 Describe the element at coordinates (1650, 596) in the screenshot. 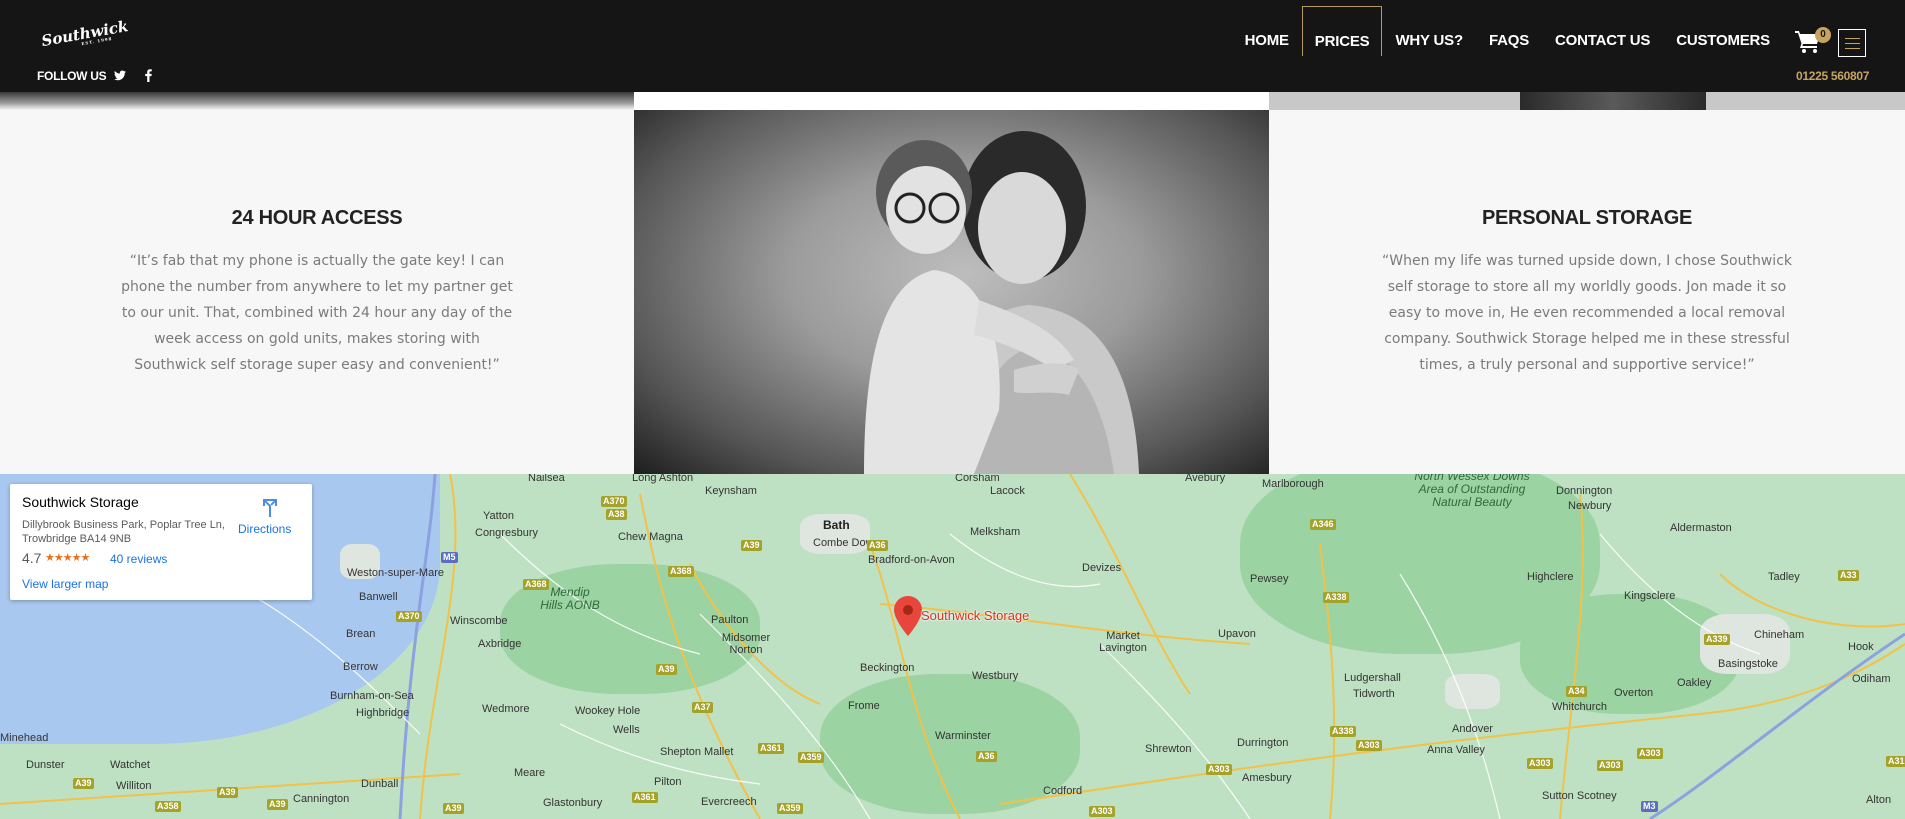

I see `place-label: Kingsclere` at that location.